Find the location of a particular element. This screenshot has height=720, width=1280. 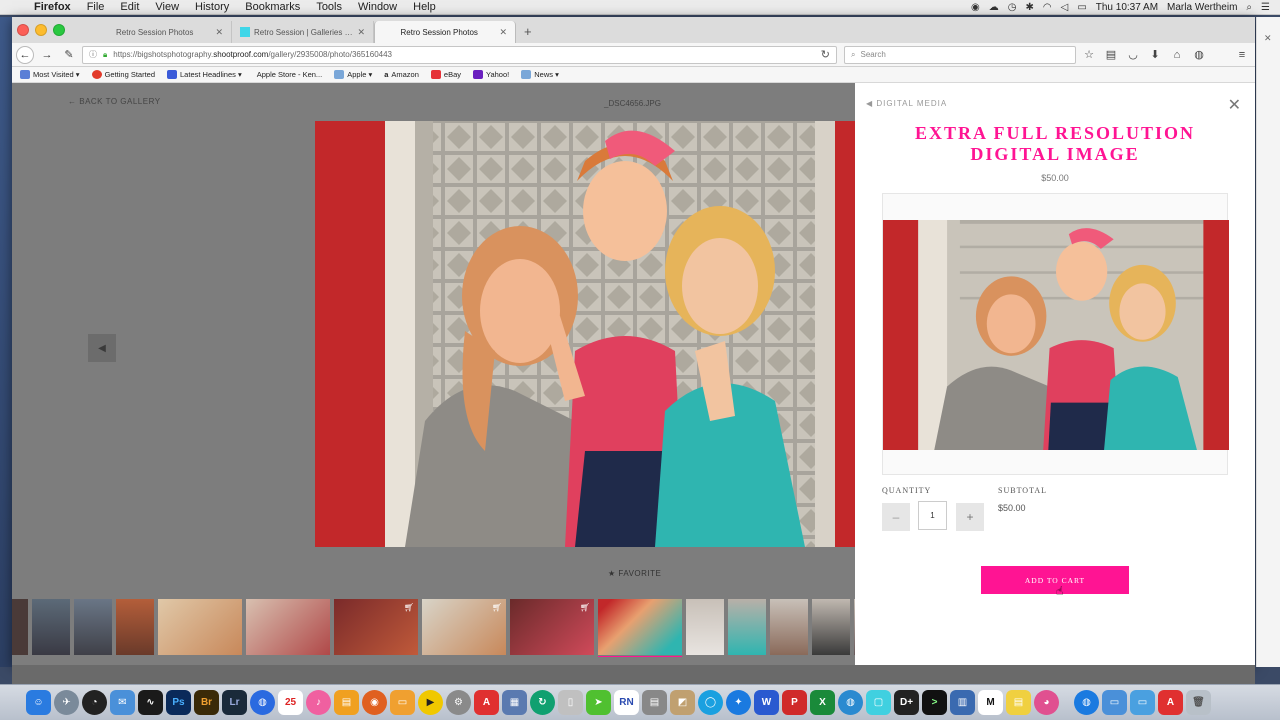

decrease-quantity-button: – is located at coordinates (896, 517).